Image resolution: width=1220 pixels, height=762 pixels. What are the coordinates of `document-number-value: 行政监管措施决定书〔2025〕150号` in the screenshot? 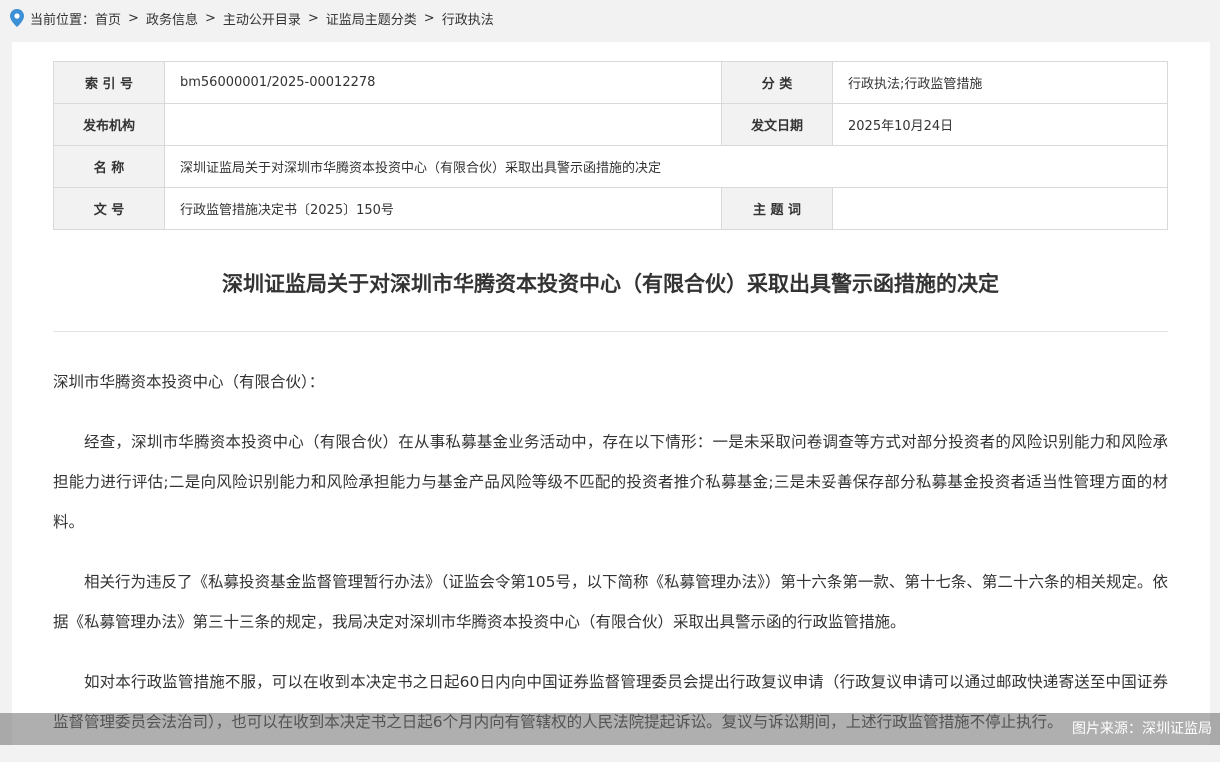 It's located at (443, 208).